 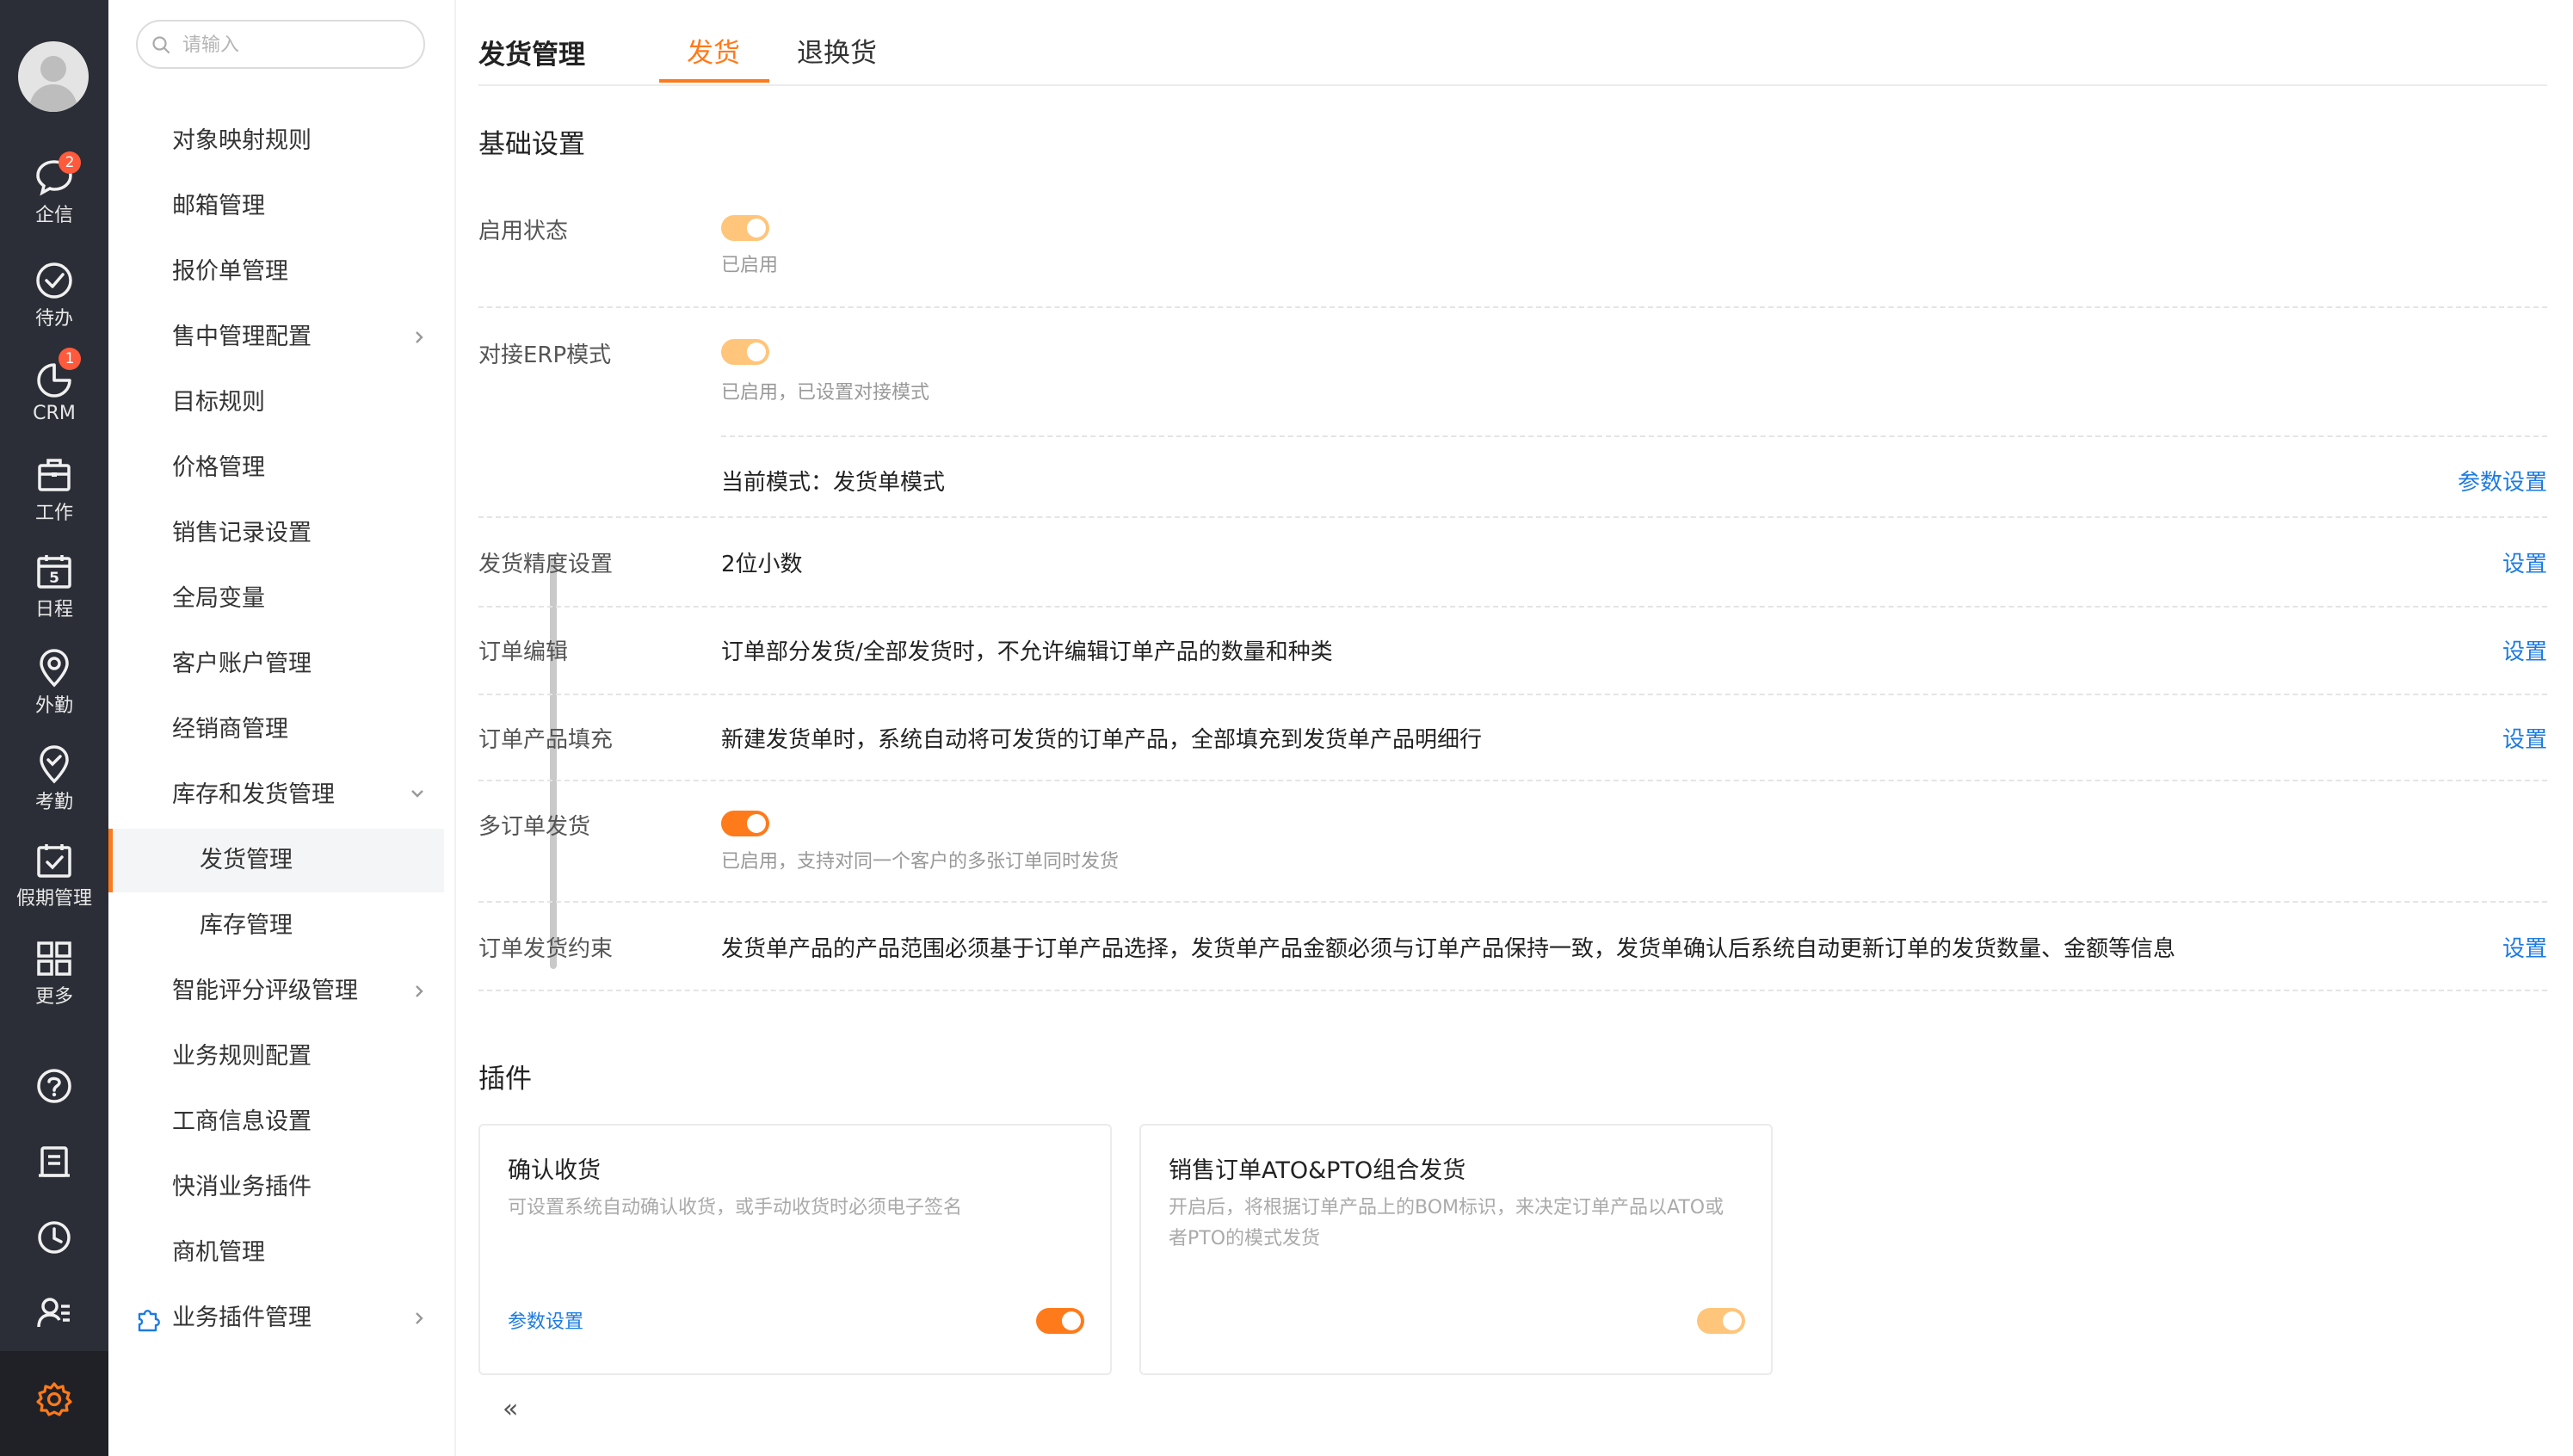 I want to click on history-button, so click(x=54, y=1249).